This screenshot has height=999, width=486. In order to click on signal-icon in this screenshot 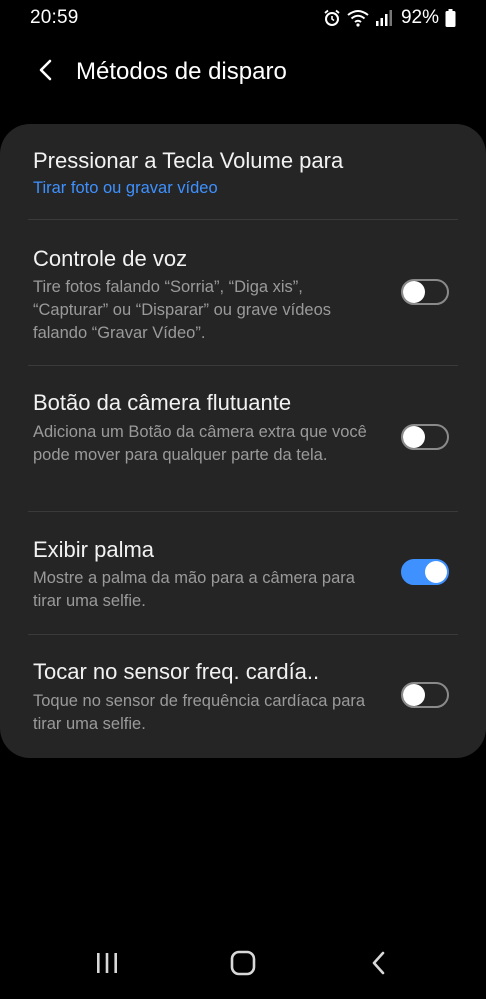, I will do `click(384, 18)`.